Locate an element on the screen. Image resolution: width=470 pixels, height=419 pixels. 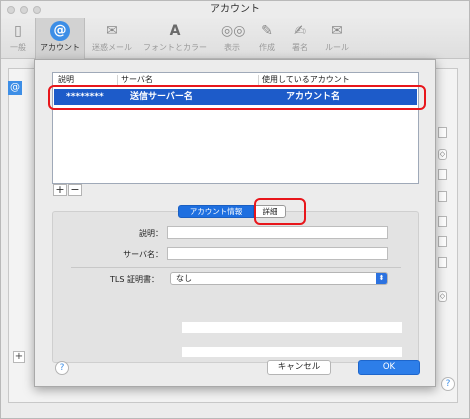
toolbar-item-fonts-colors: A フォントとカラー is located at coordinates (175, 38).